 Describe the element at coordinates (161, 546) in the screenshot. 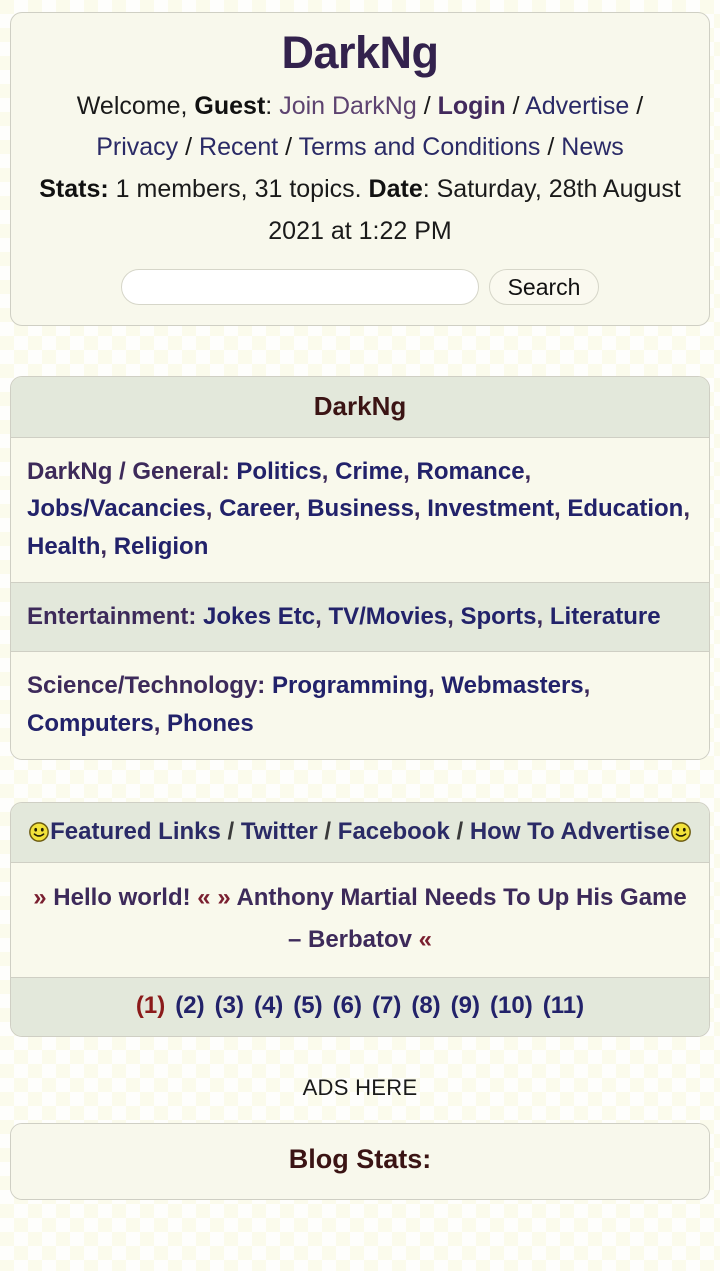

I see `category-link: Religion` at that location.